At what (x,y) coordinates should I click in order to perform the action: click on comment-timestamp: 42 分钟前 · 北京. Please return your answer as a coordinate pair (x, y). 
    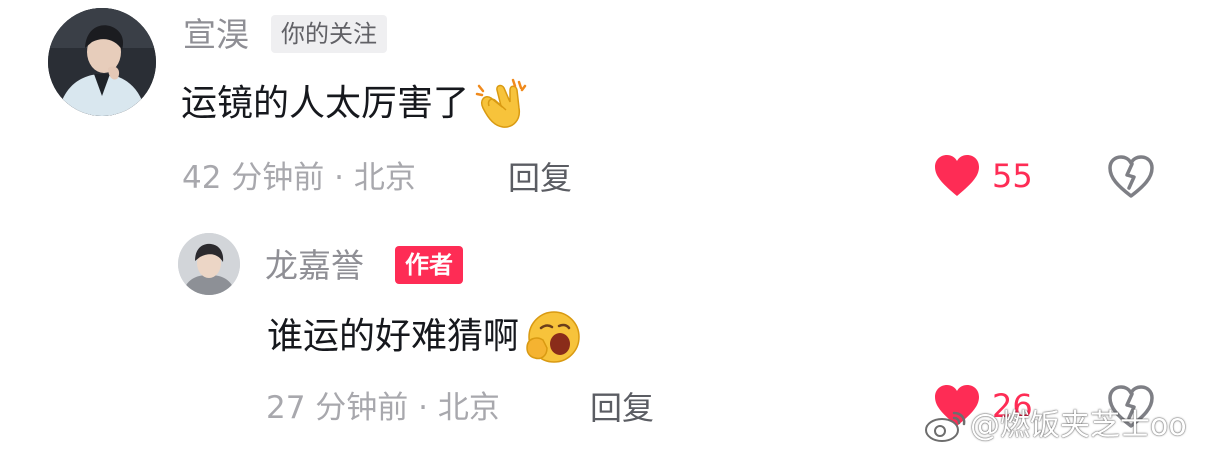
    Looking at the image, I should click on (299, 178).